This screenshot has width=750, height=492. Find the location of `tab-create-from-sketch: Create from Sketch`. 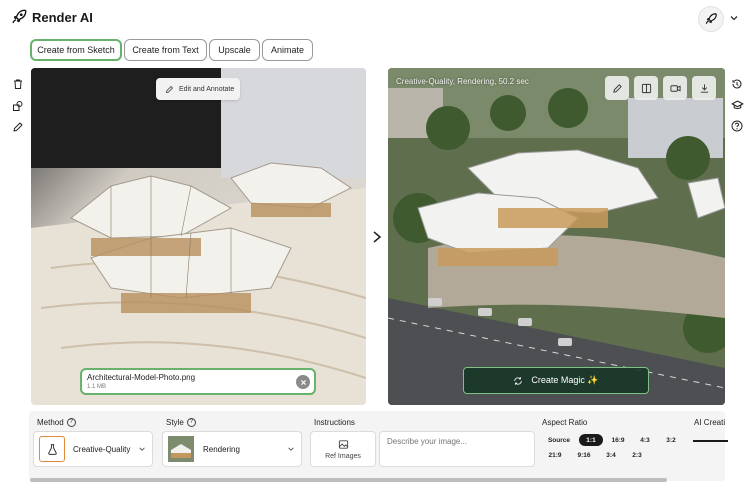

tab-create-from-sketch: Create from Sketch is located at coordinates (76, 50).